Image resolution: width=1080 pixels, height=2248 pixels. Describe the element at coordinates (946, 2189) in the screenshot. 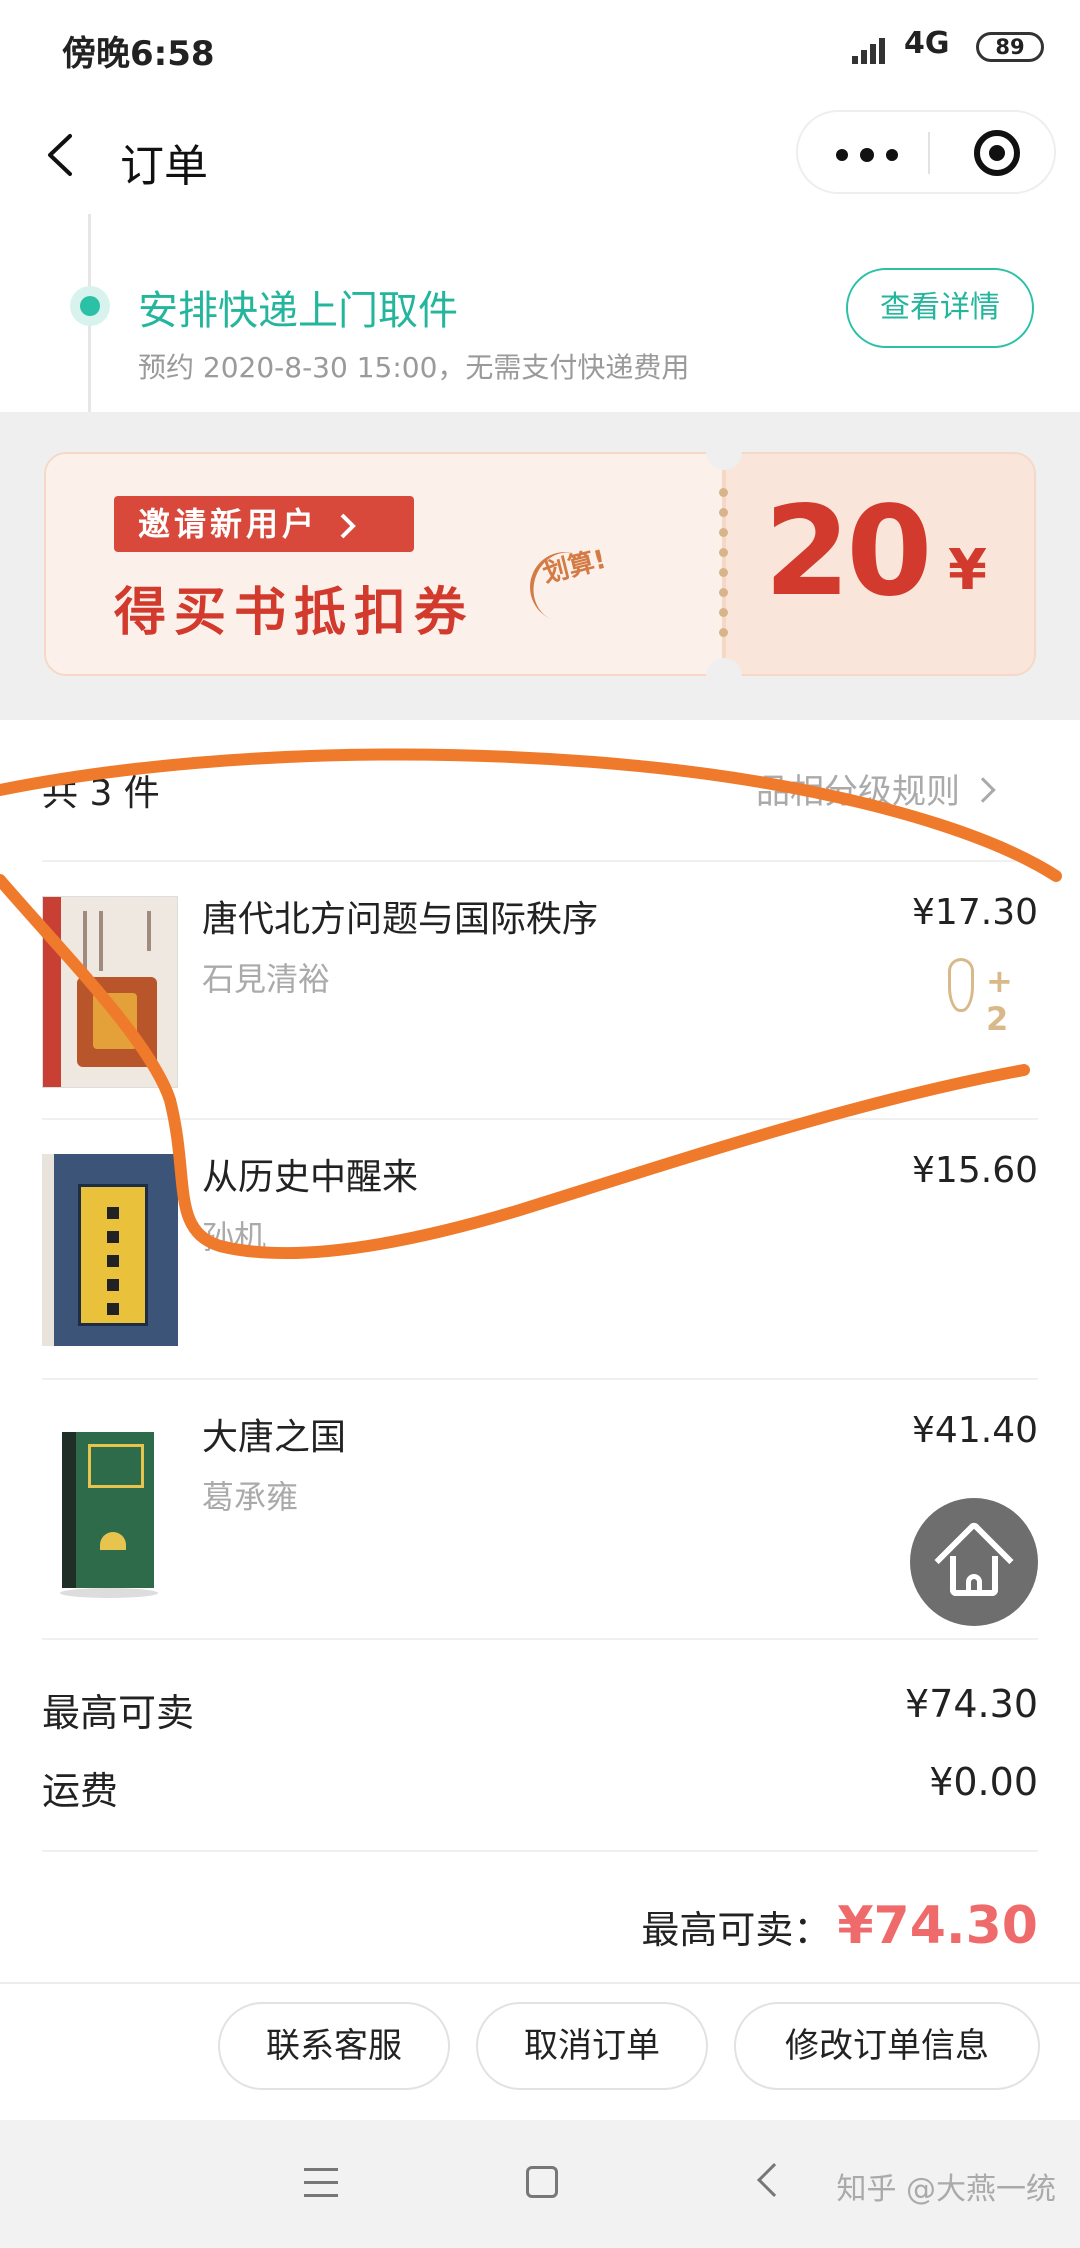

I see `watermark: 知乎 @大燕一统` at that location.